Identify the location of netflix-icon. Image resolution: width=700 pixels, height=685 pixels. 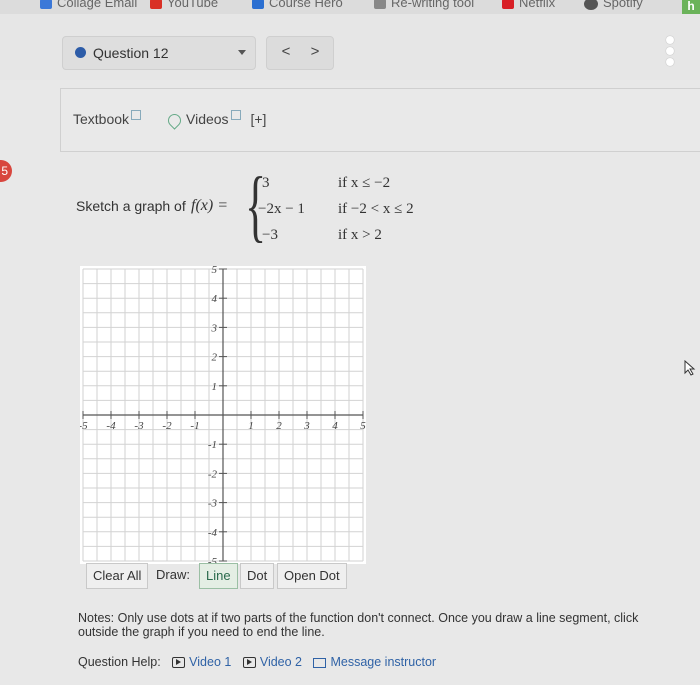
(508, 4).